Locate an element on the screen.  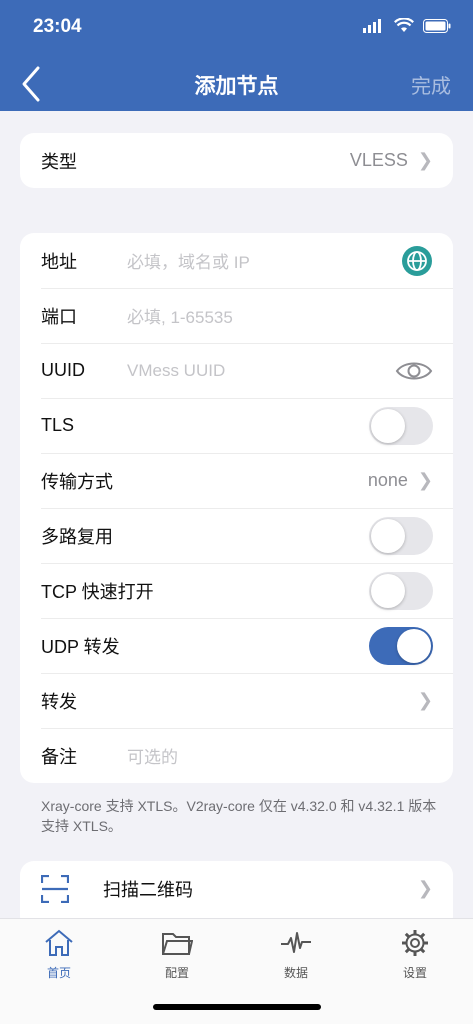
page-title: 添加节点 is located at coordinates (236, 86).